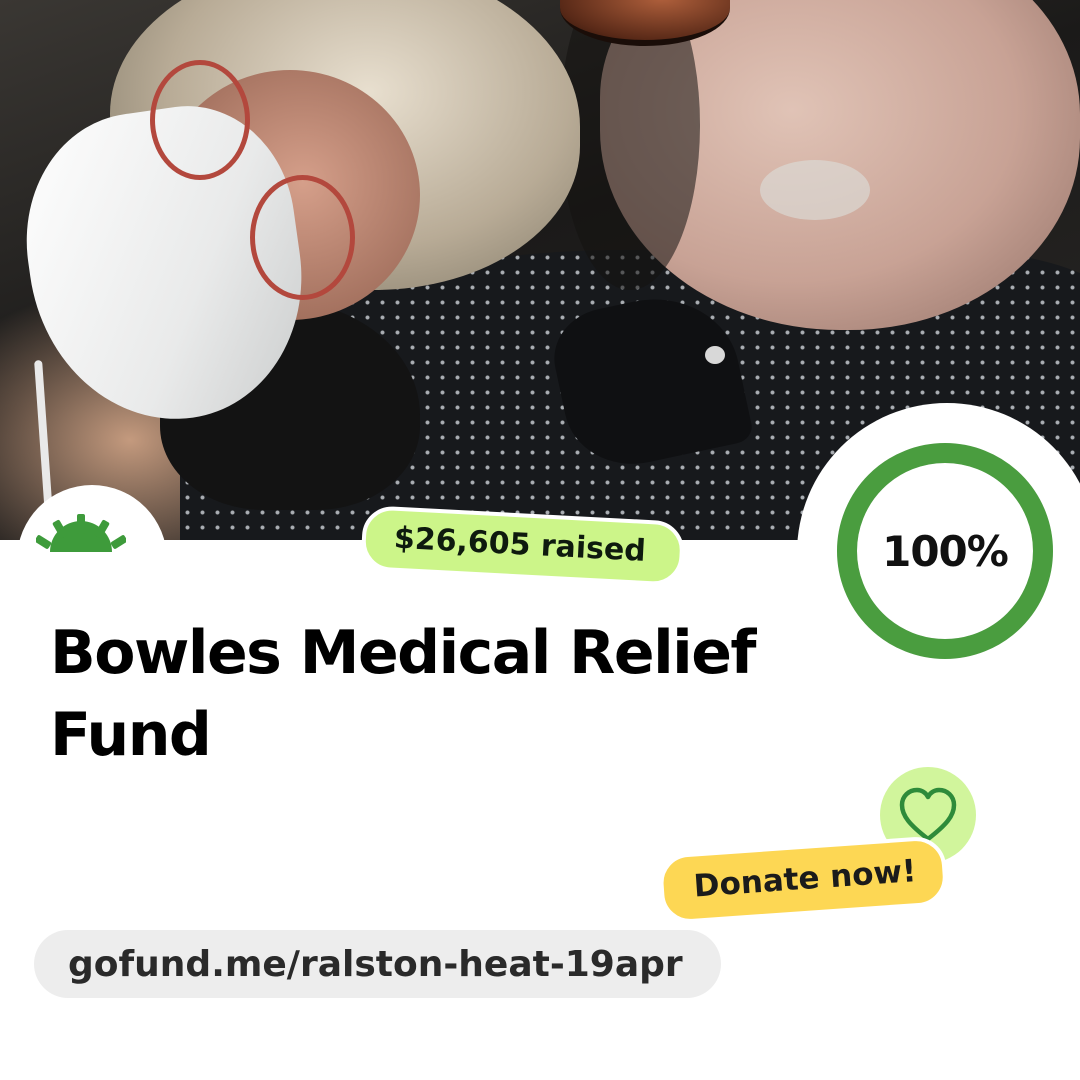 This screenshot has width=1080, height=1080. What do you see at coordinates (302, 237) in the screenshot?
I see `photo-glasses-right` at bounding box center [302, 237].